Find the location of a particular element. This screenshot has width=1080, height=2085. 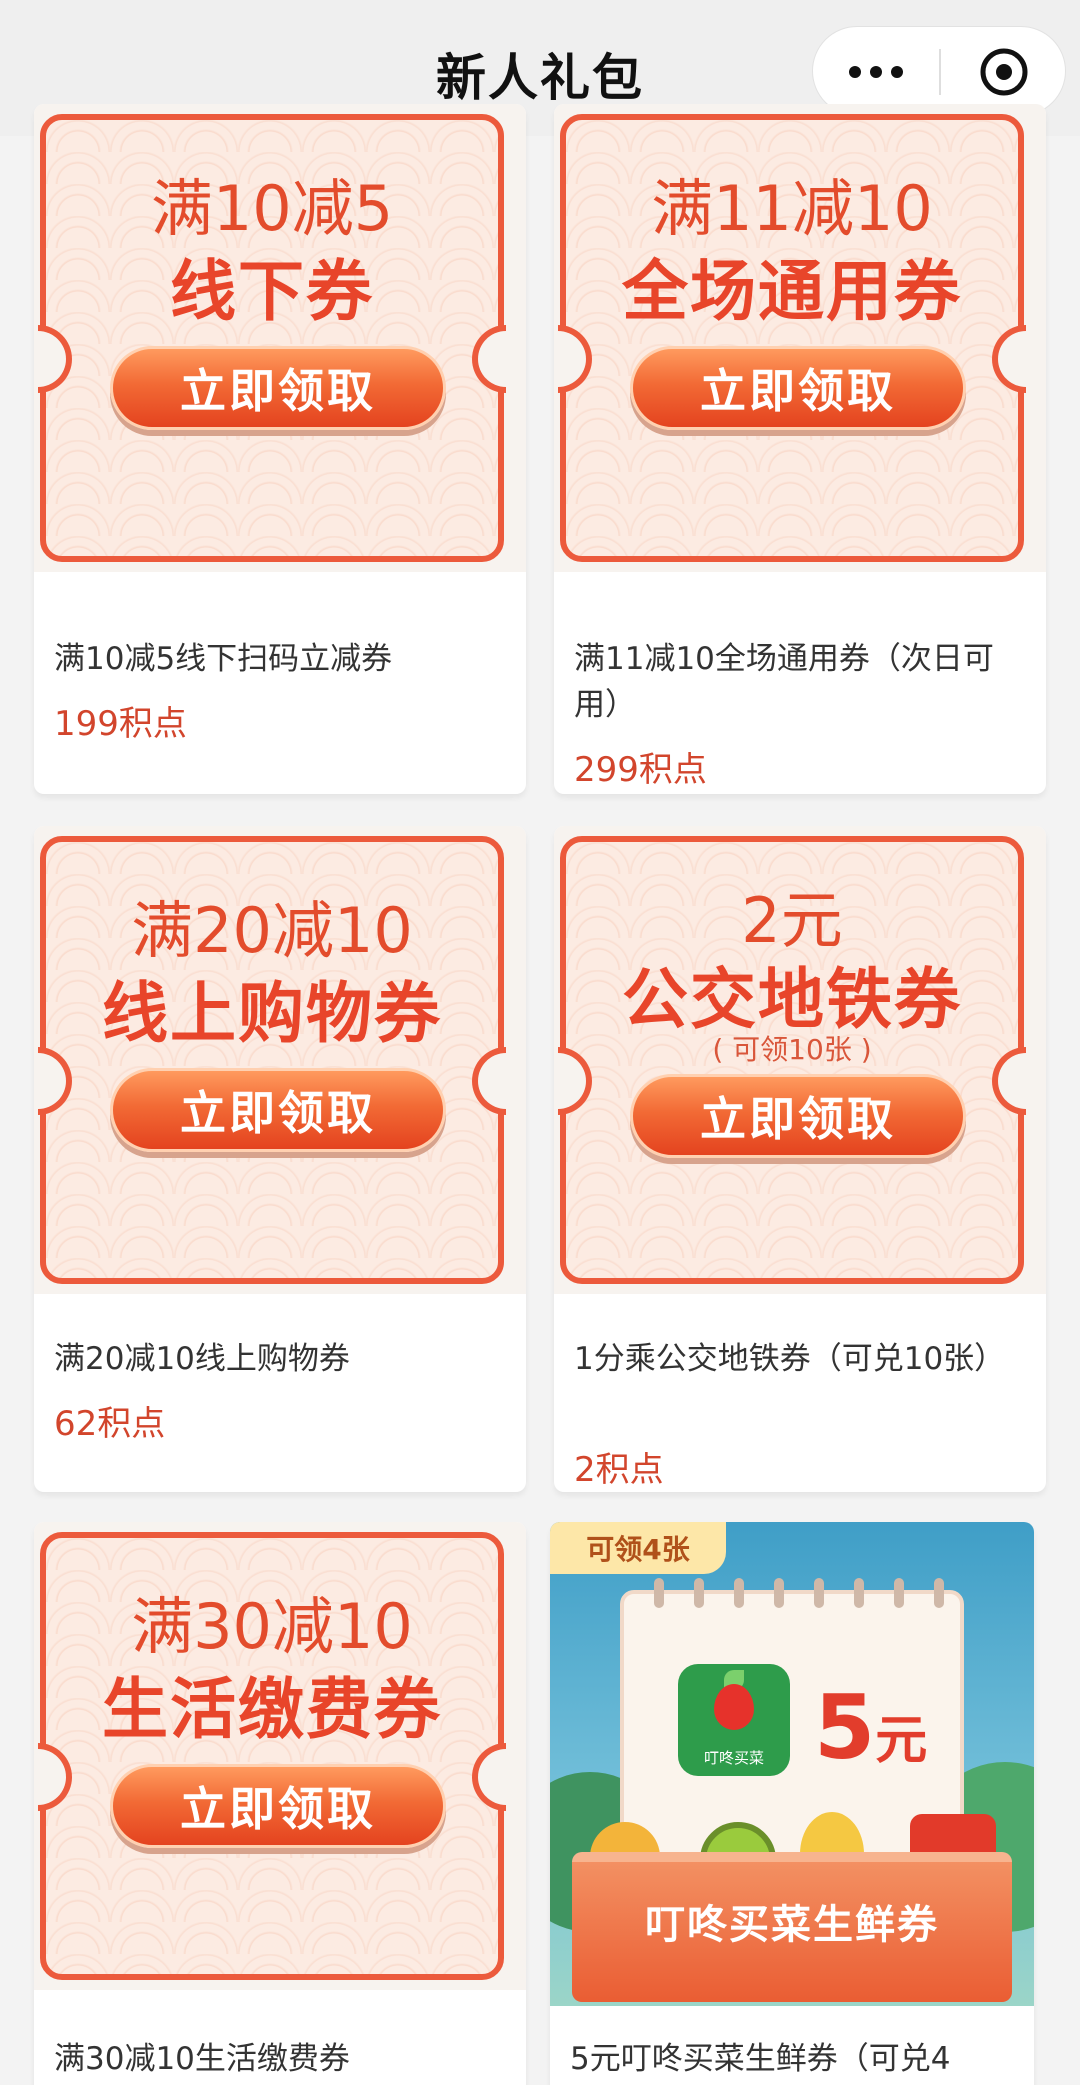

coupon-image: 满20减10 线上购物券 立即领取 is located at coordinates (280, 1060).